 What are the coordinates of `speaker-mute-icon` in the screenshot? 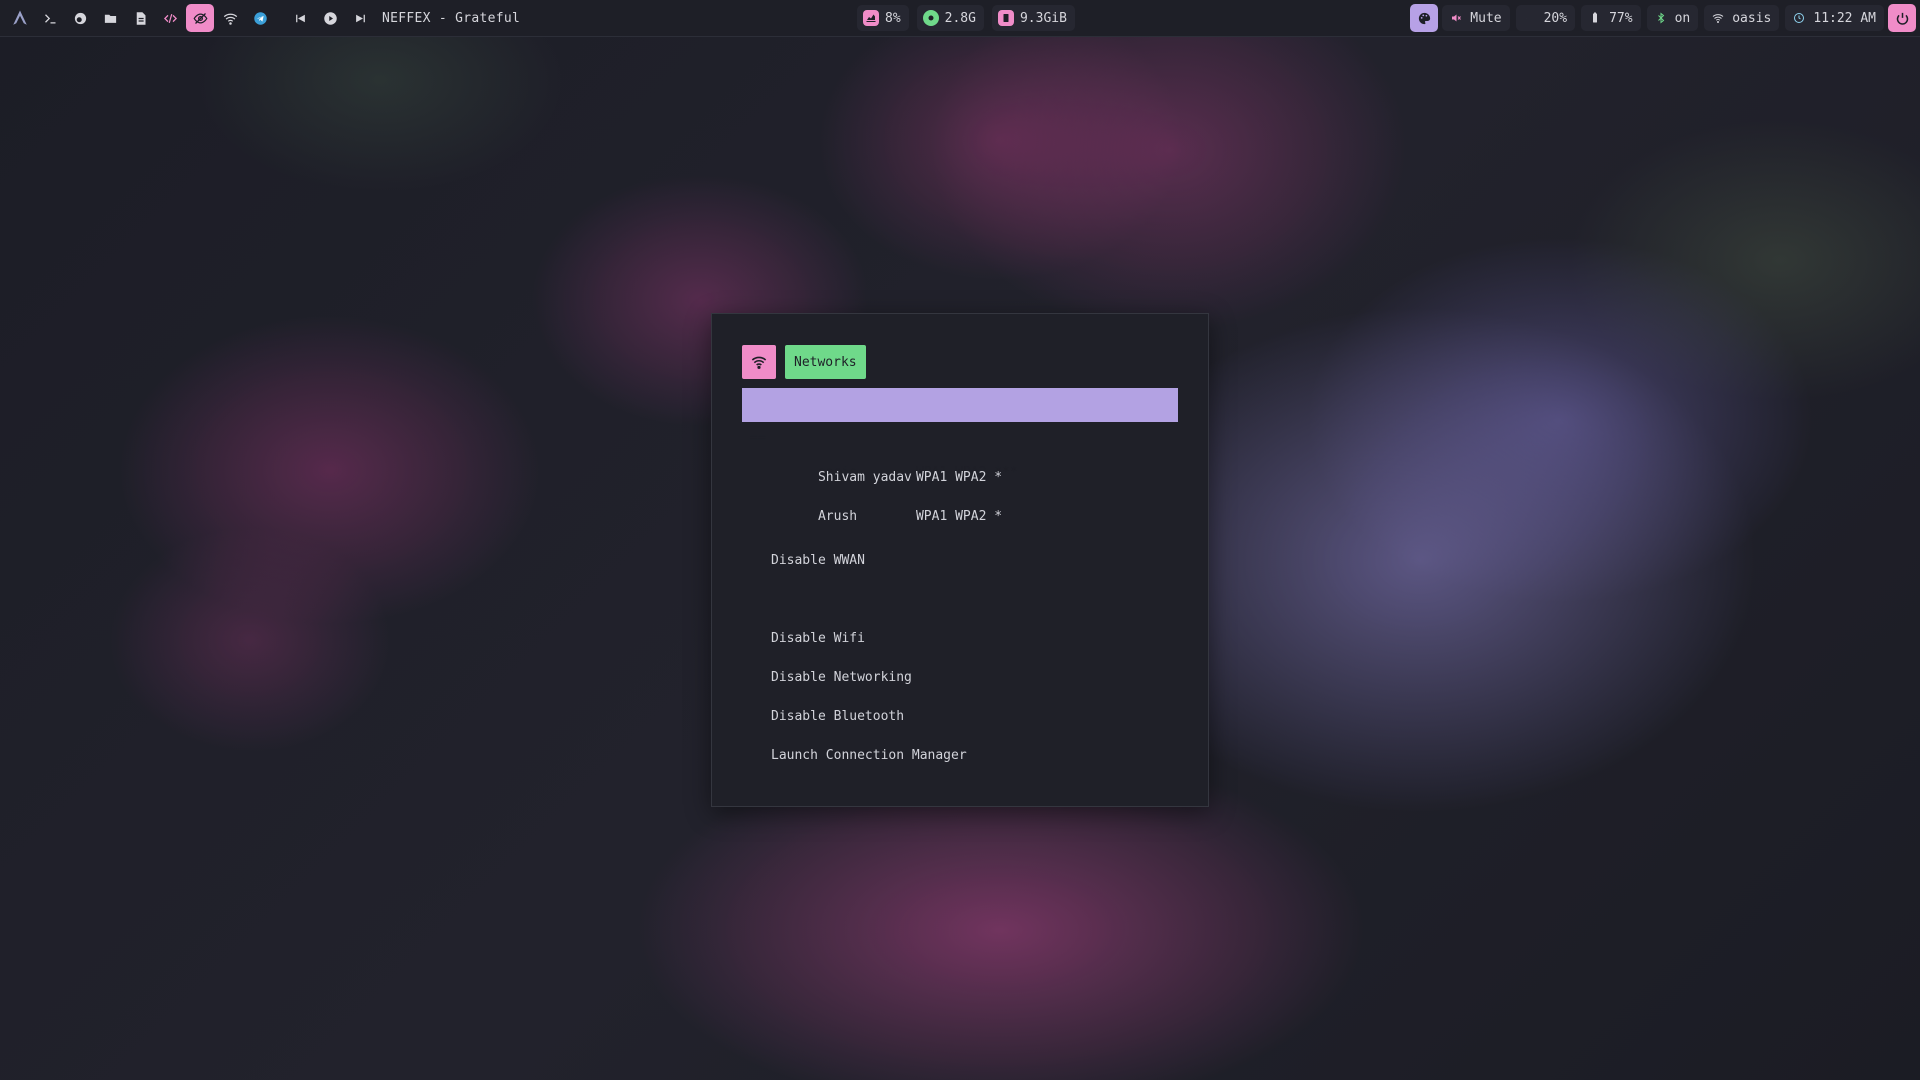 It's located at (1456, 18).